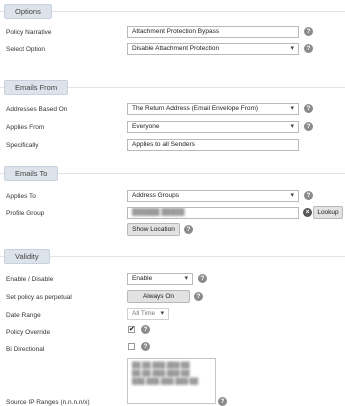 This screenshot has width=345, height=406. Describe the element at coordinates (25, 127) in the screenshot. I see `applies-from-label: Applies From` at that location.